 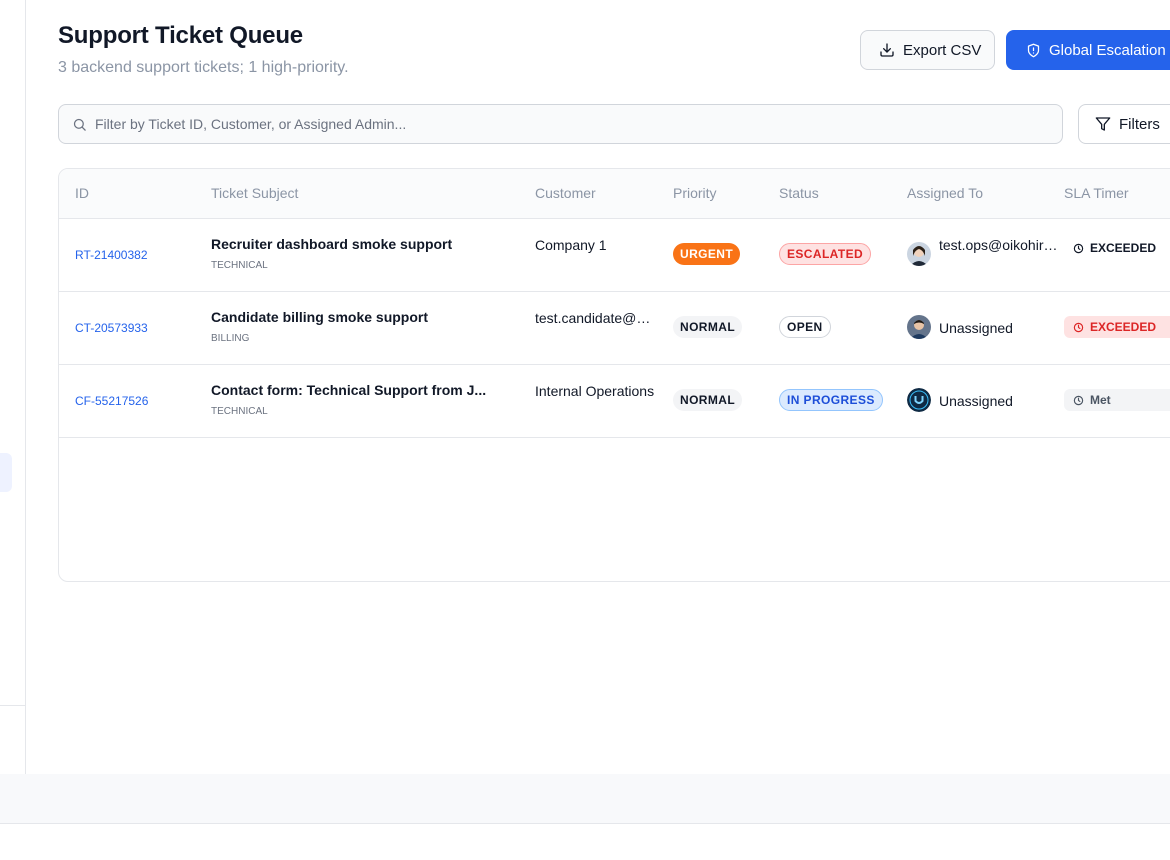 I want to click on column-header-id: ID, so click(x=82, y=193).